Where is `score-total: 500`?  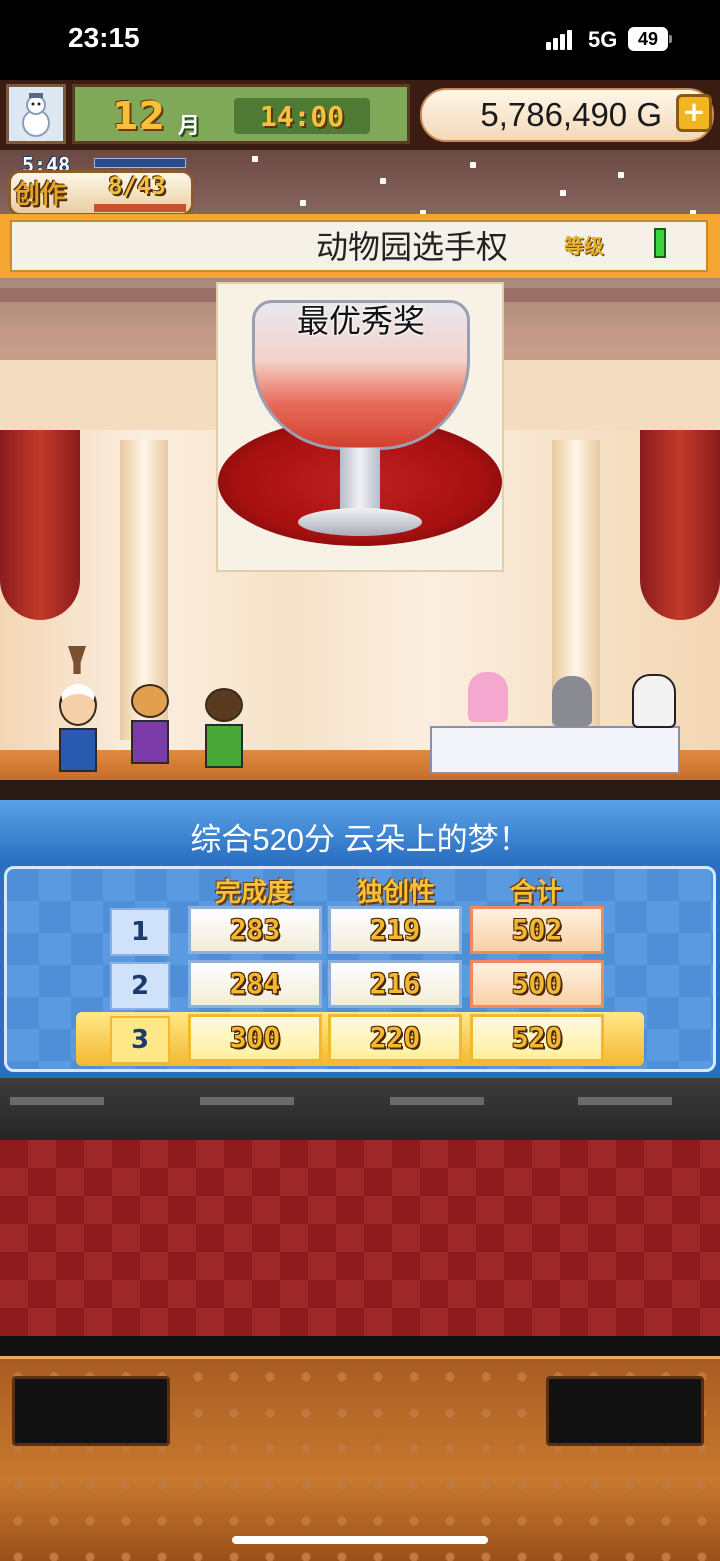
score-total: 500 is located at coordinates (537, 984).